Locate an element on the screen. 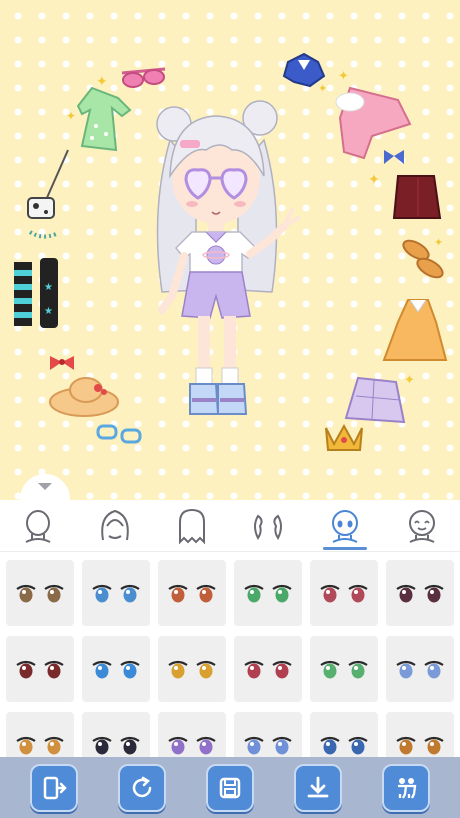 This screenshot has height=818, width=460. tab-eyes is located at coordinates (345, 526).